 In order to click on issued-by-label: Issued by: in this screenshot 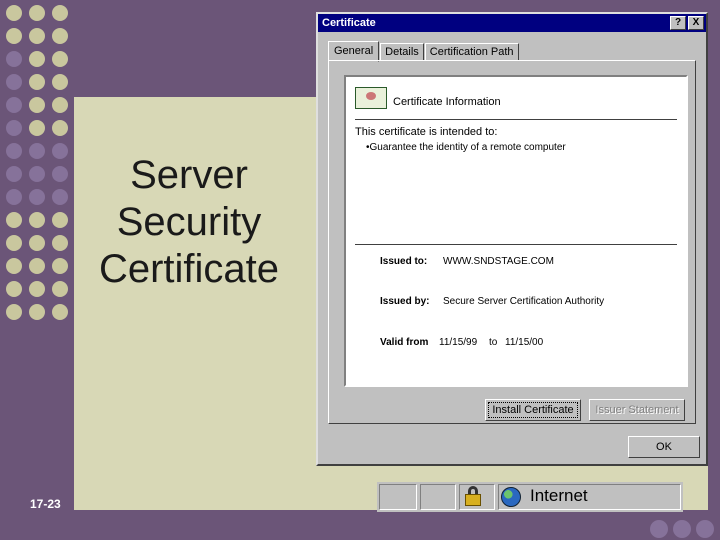, I will do `click(405, 301)`.